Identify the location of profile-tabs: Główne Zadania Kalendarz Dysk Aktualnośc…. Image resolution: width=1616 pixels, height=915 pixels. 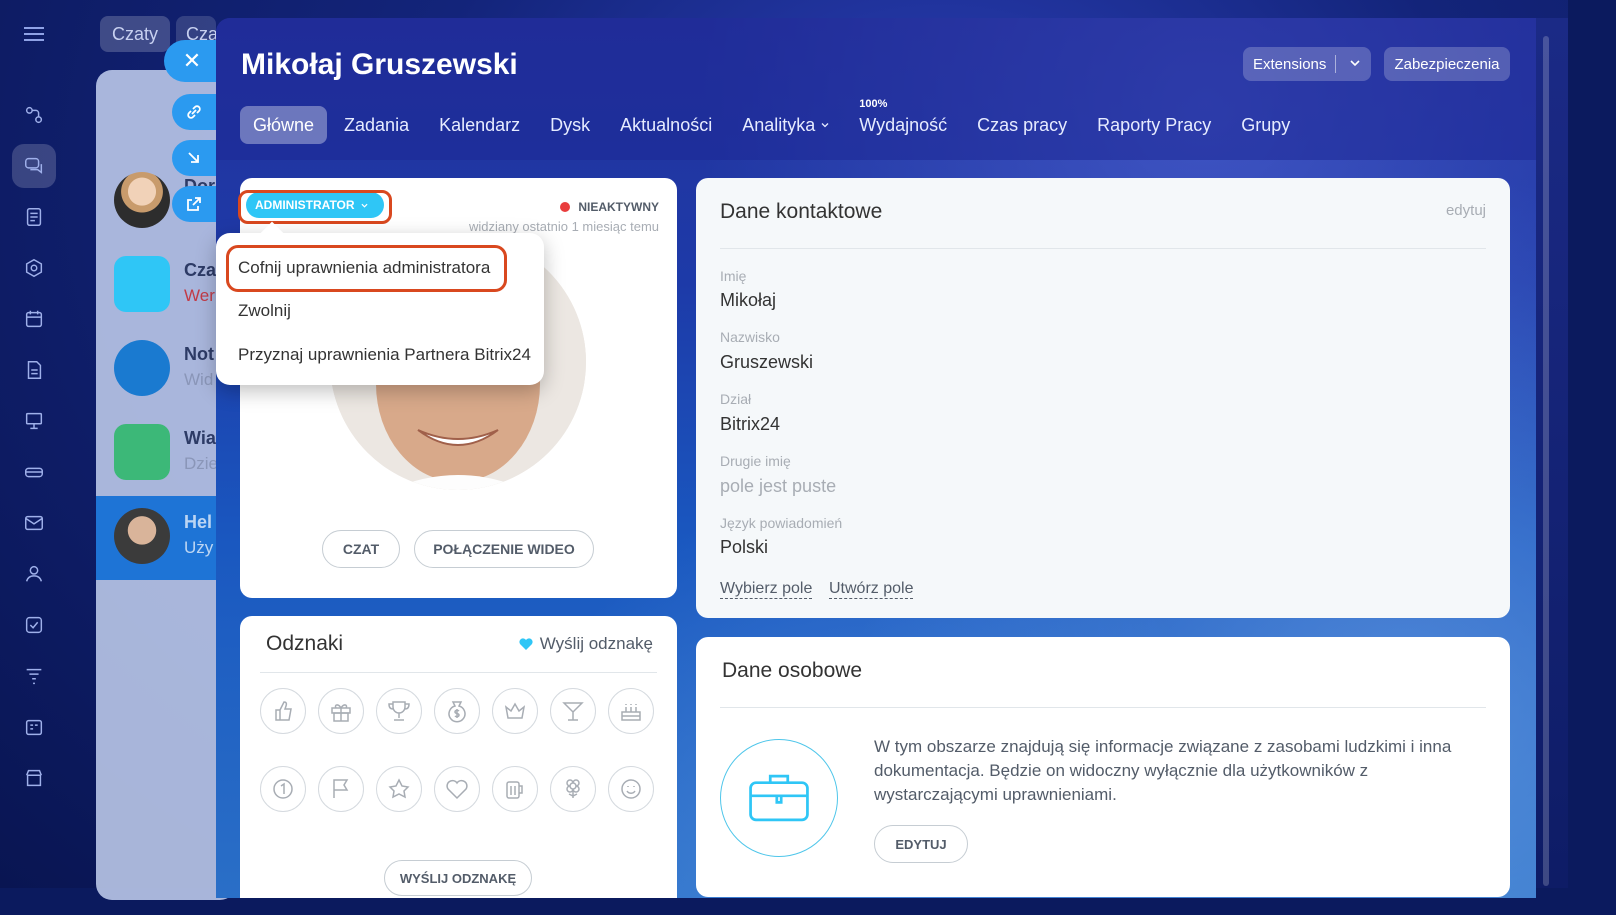
(773, 121).